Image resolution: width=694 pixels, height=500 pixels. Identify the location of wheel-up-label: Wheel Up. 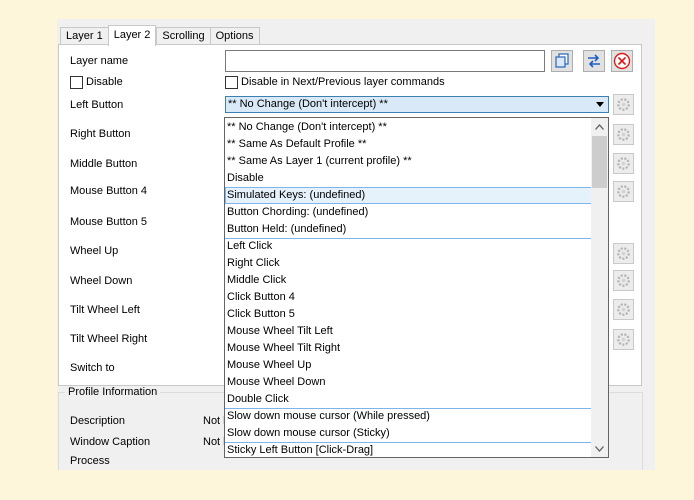
(94, 251).